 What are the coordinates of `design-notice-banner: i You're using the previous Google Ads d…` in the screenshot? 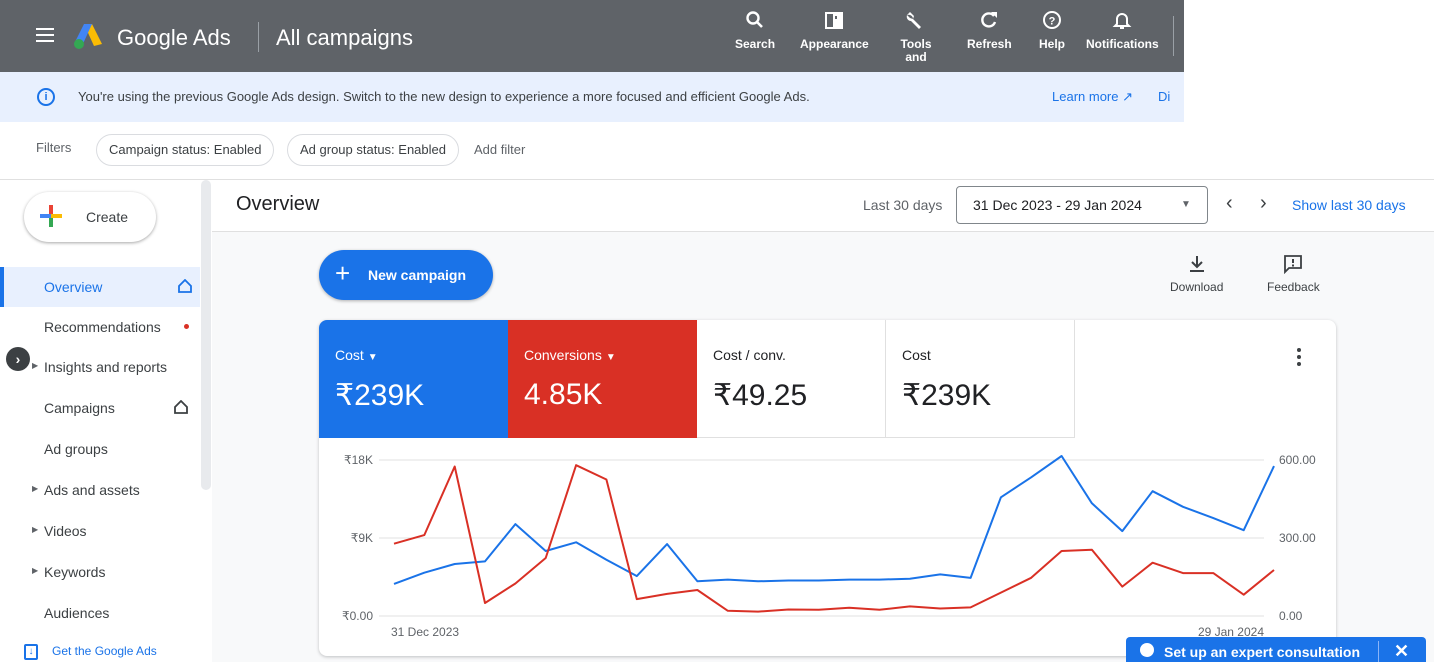 It's located at (592, 97).